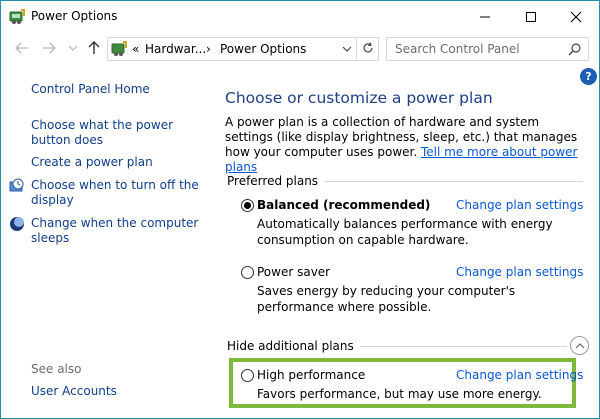 The image size is (600, 419). Describe the element at coordinates (343, 205) in the screenshot. I see `plan-name-balanced: Balanced (recommended)` at that location.